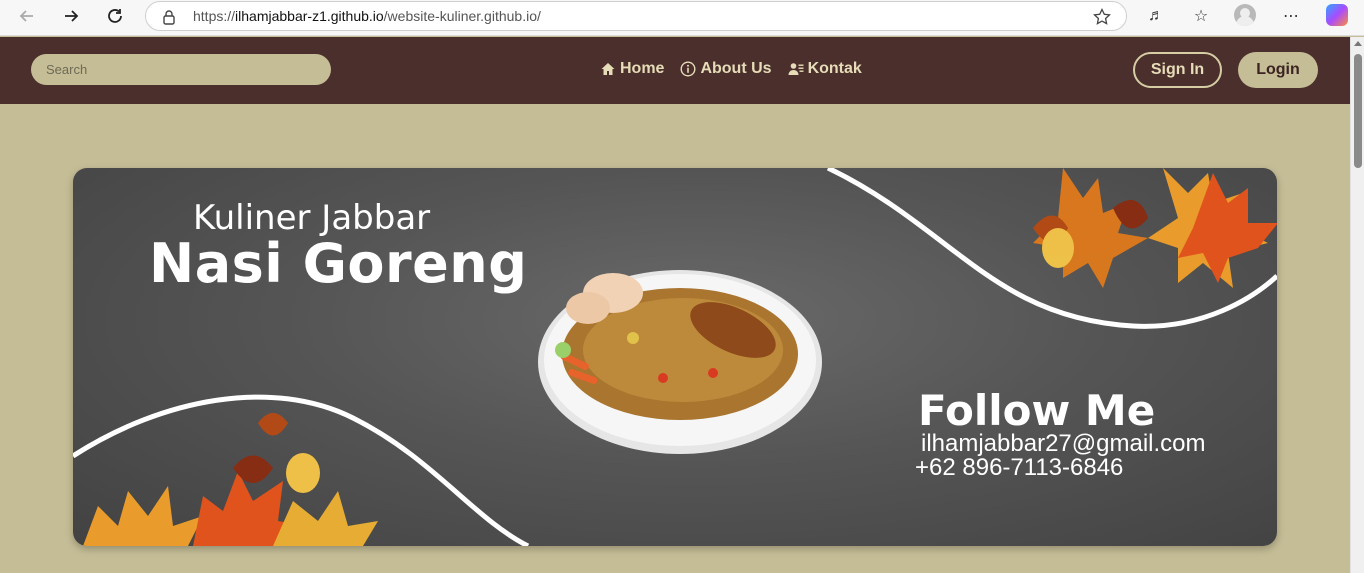  I want to click on reload-icon, so click(115, 16).